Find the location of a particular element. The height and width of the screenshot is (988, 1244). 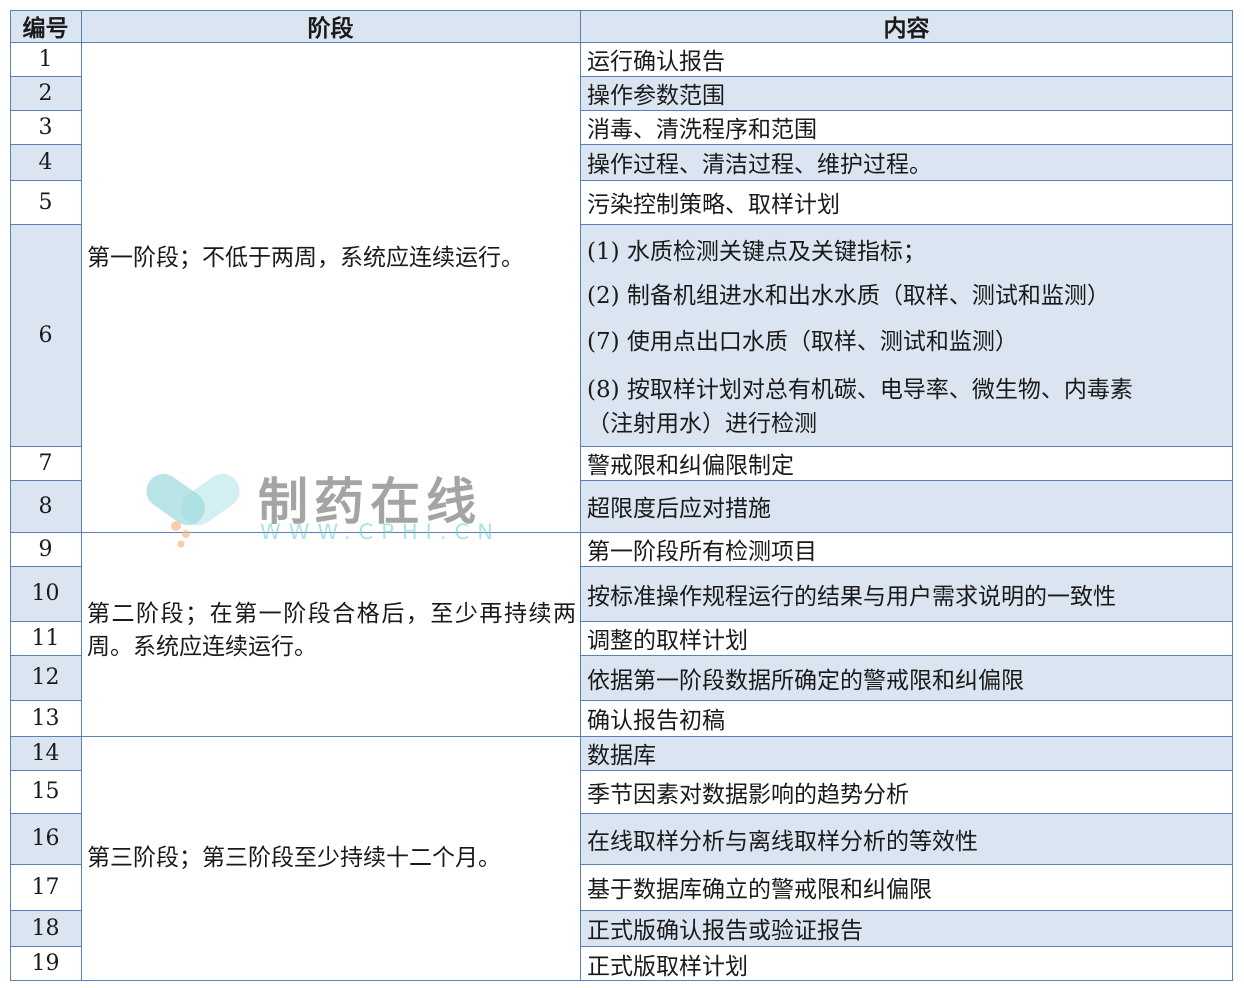

row-content: 在线取样分析与离线取样分析的等效性 is located at coordinates (906, 838).